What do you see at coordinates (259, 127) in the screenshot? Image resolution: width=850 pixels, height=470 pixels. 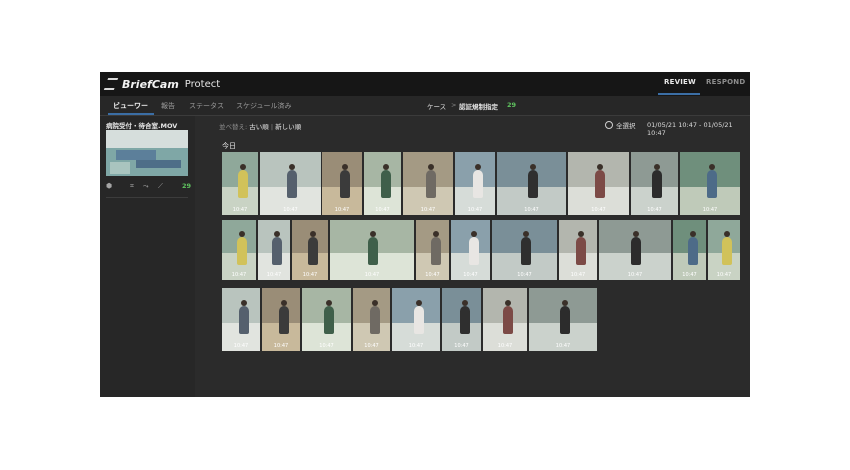 I see `sort-oldest: 古い順` at bounding box center [259, 127].